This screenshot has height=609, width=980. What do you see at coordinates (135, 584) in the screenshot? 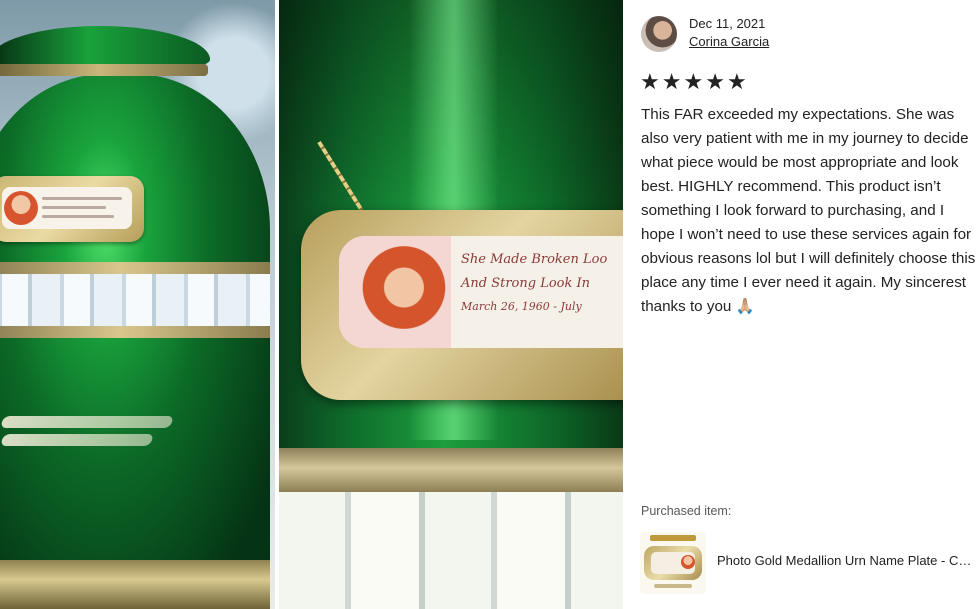
I see `urn-base` at bounding box center [135, 584].